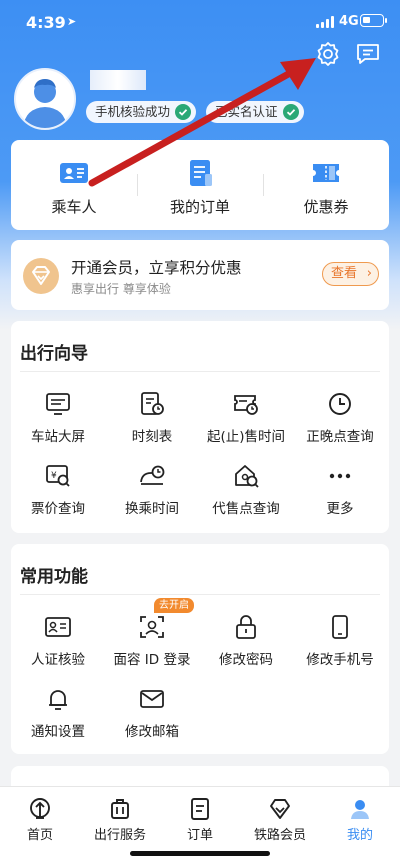 This screenshot has width=400, height=865. What do you see at coordinates (74, 173) in the screenshot?
I see `passenger-card-icon` at bounding box center [74, 173].